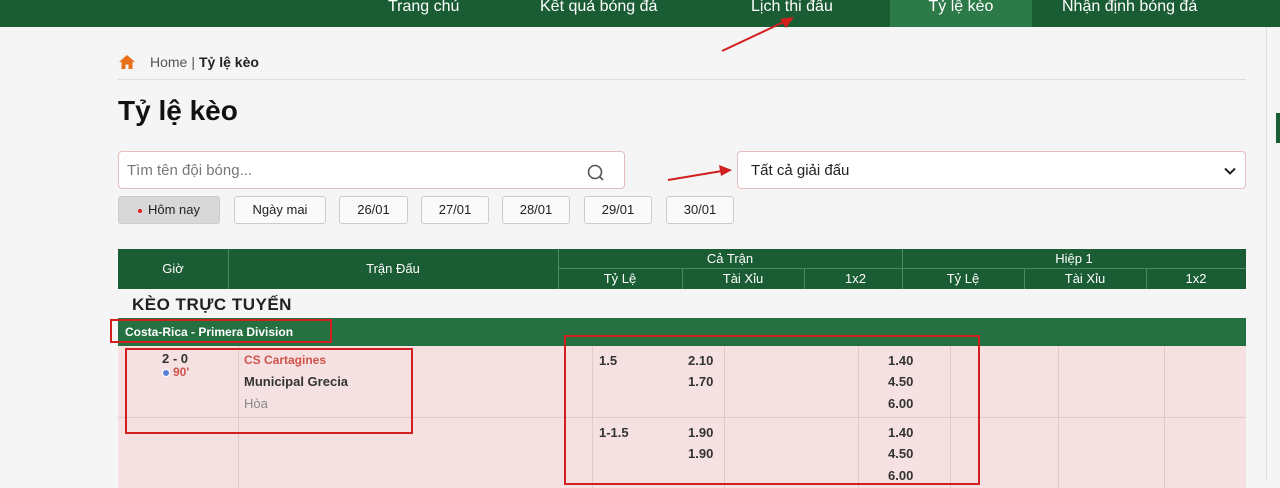 Image resolution: width=1280 pixels, height=488 pixels. I want to click on page-title: Tỷ lệ kèo, so click(178, 110).